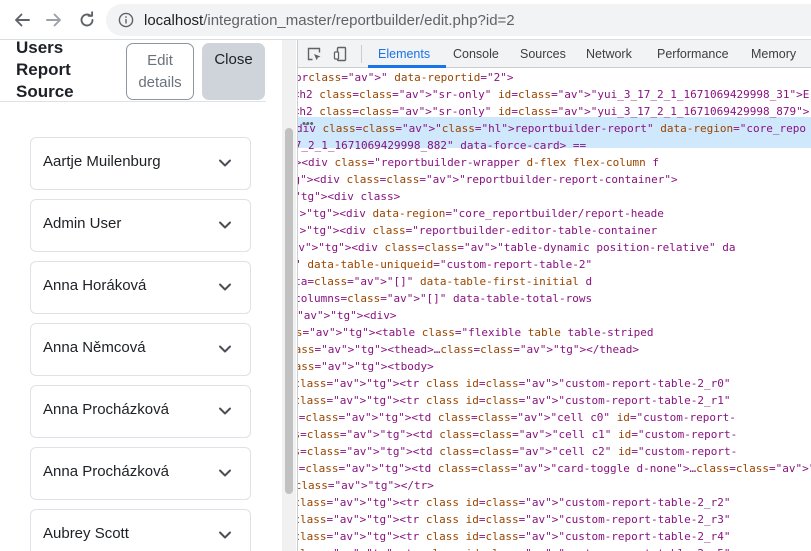  I want to click on reload-button, so click(87, 20).